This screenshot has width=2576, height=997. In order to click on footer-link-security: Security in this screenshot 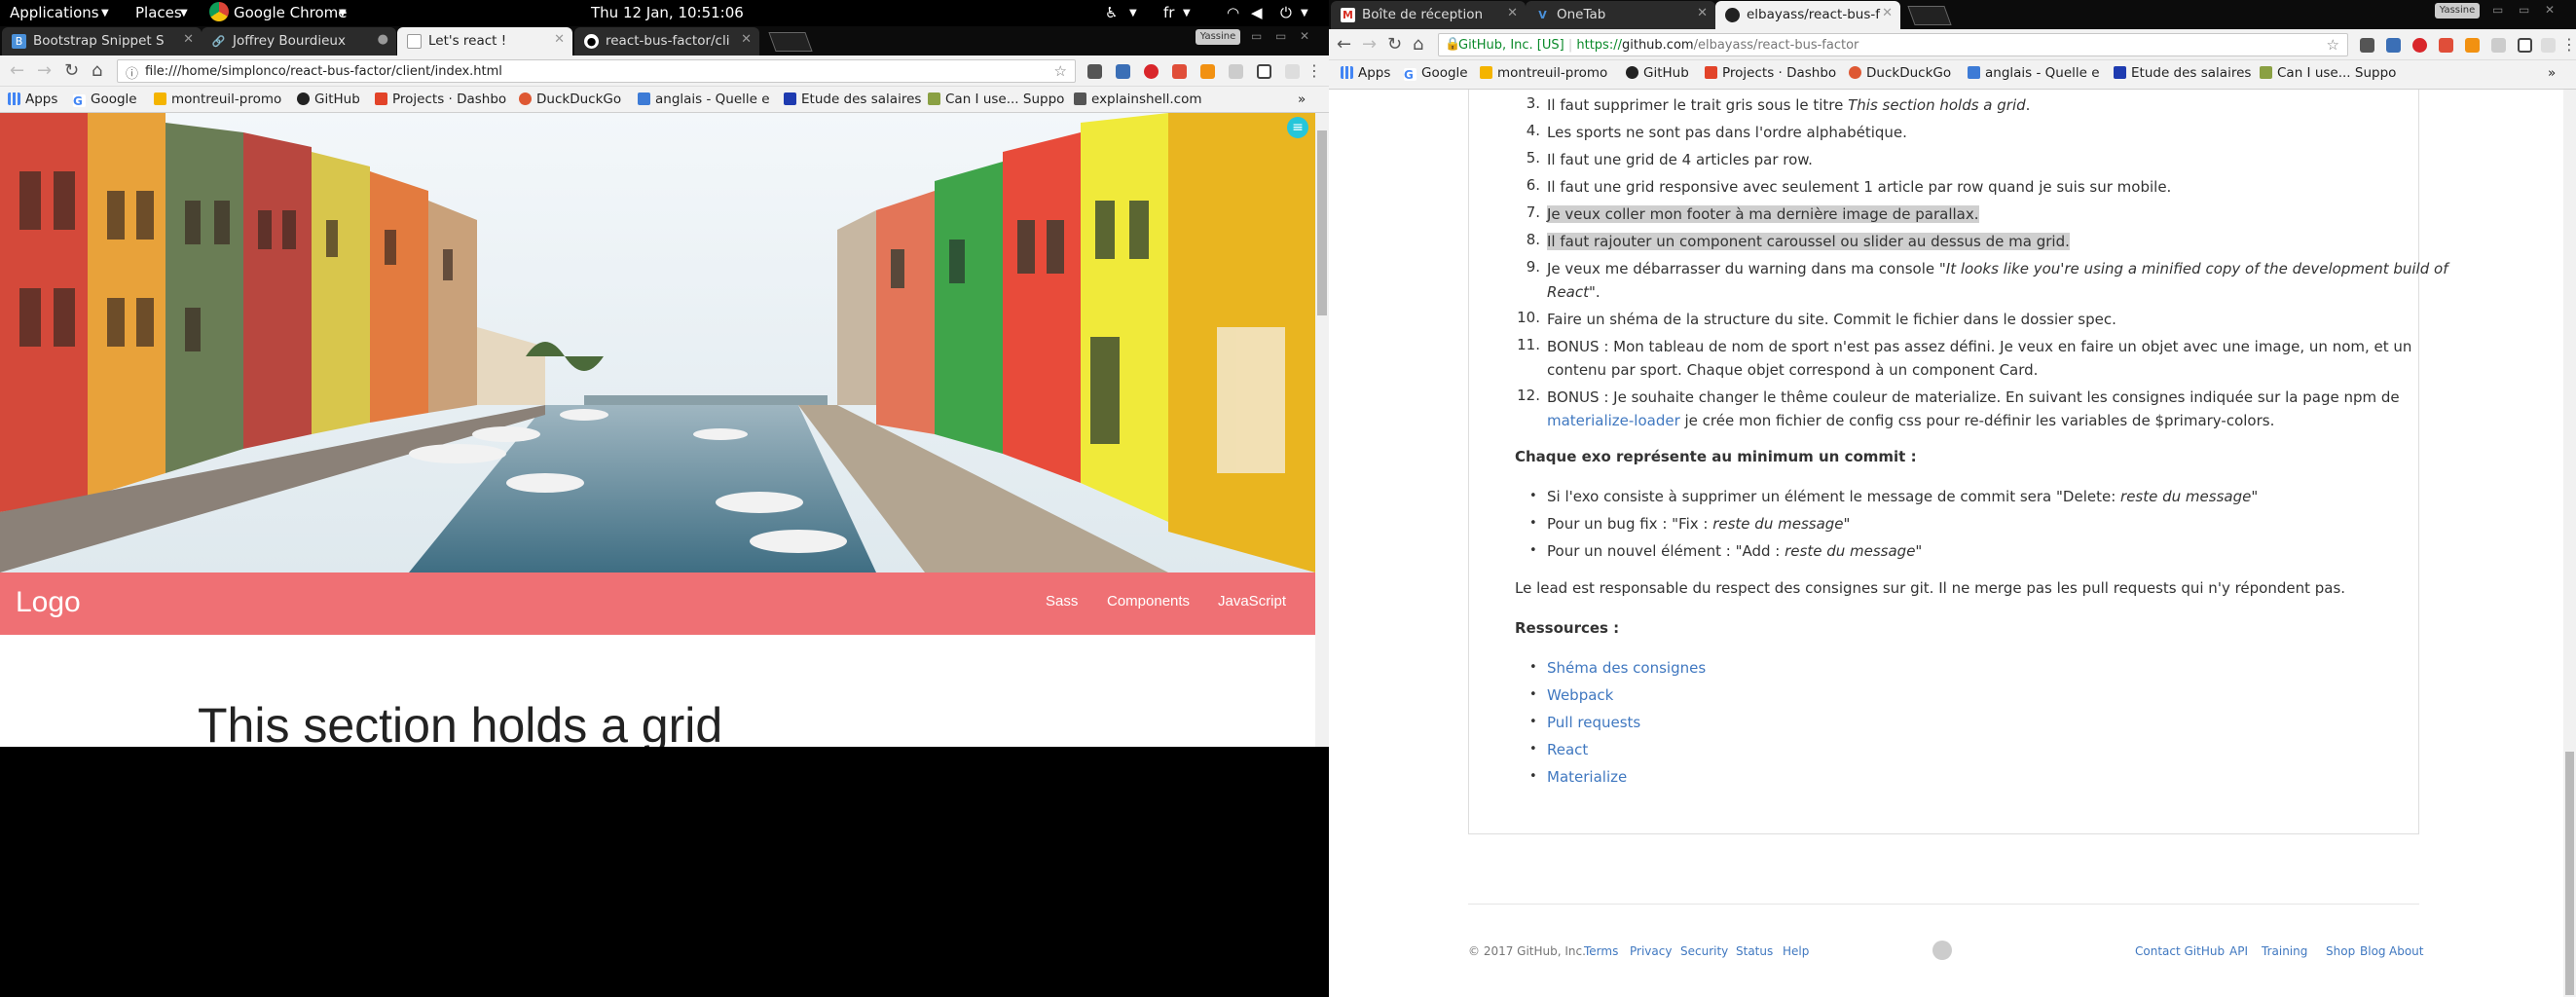, I will do `click(1704, 951)`.